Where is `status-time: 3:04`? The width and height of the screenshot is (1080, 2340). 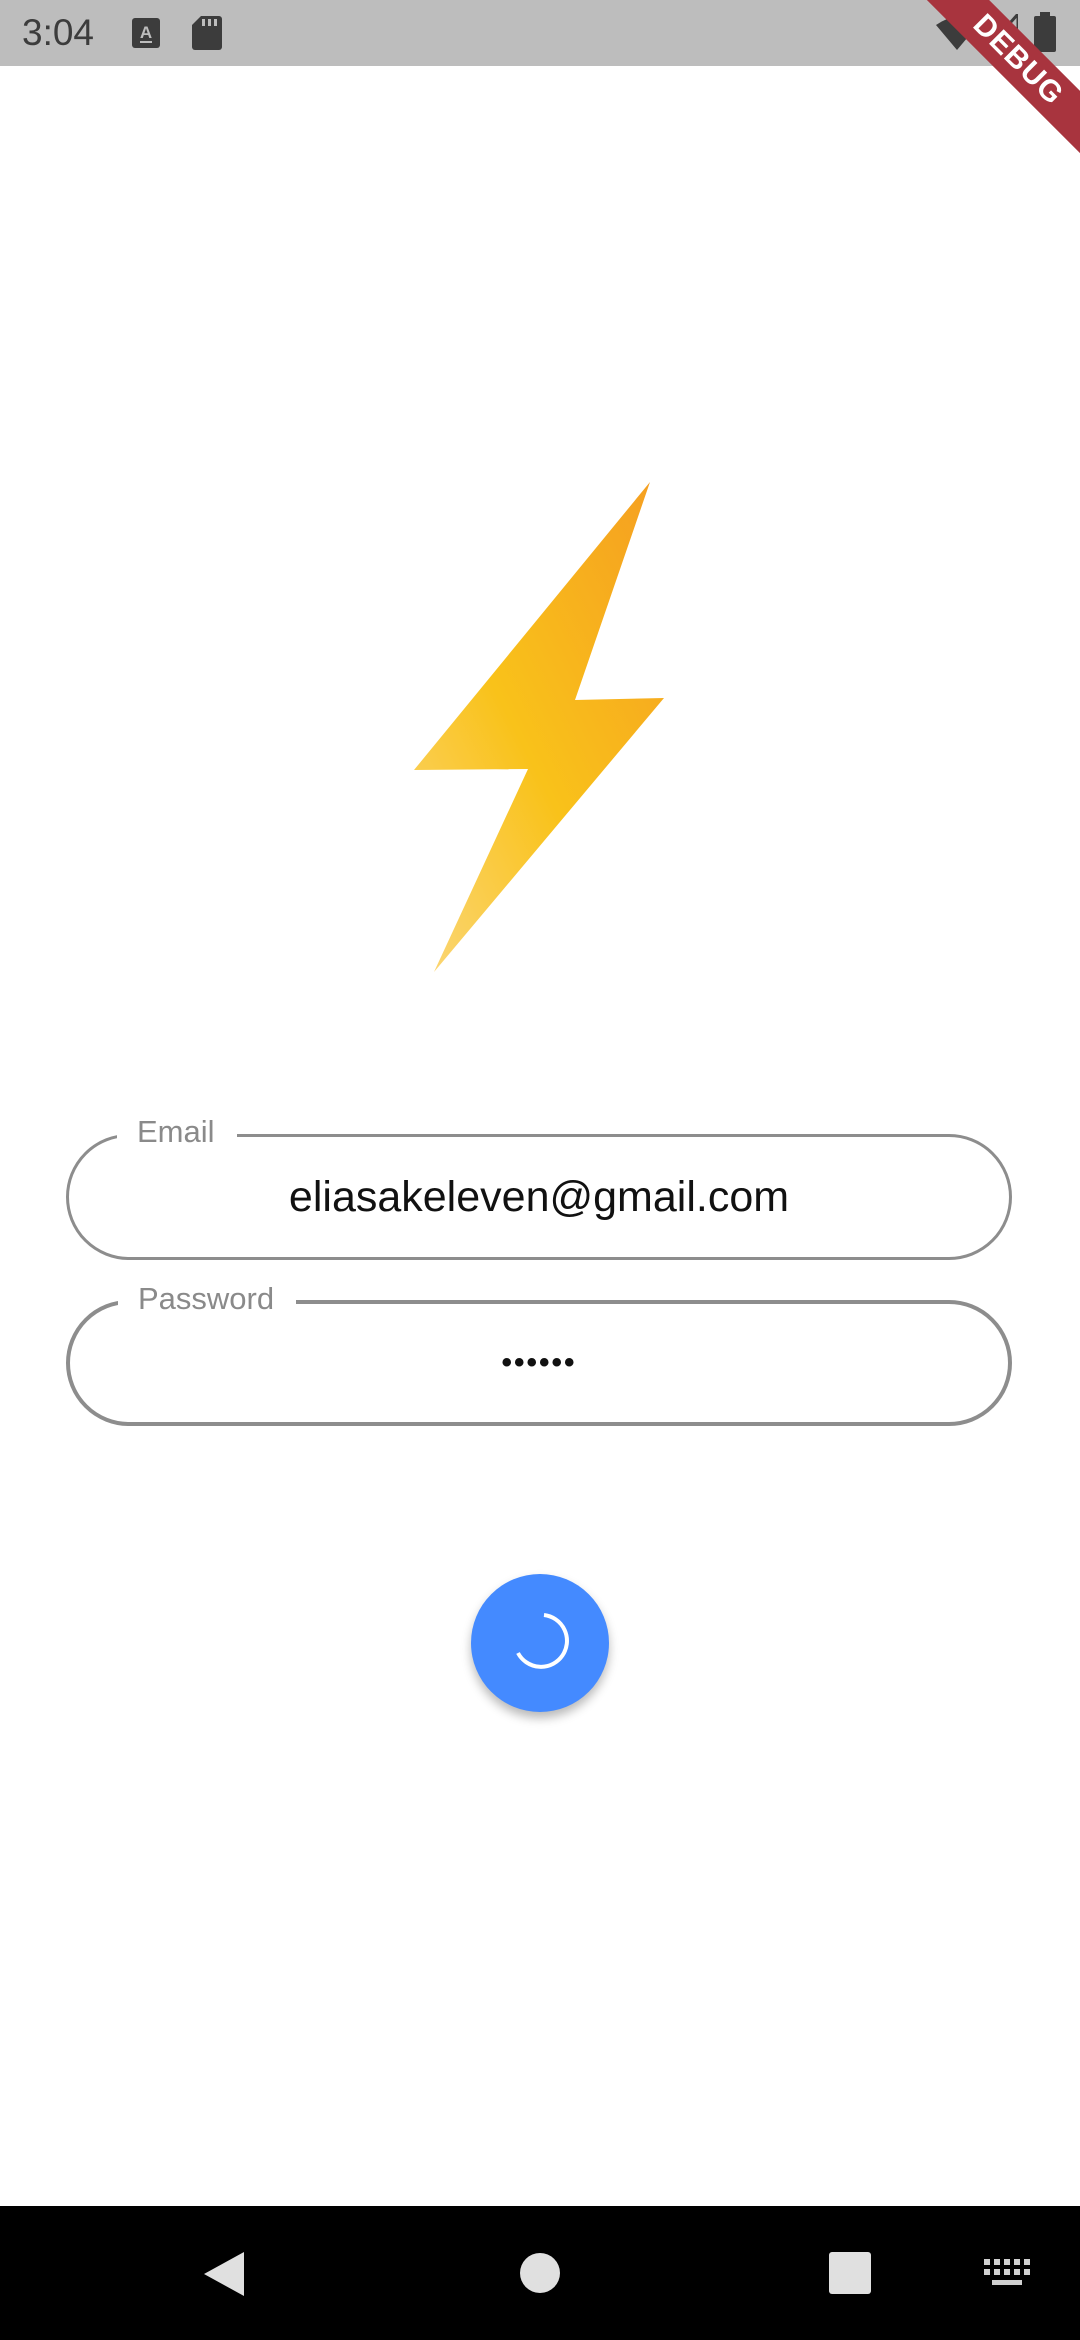
status-time: 3:04 is located at coordinates (58, 32).